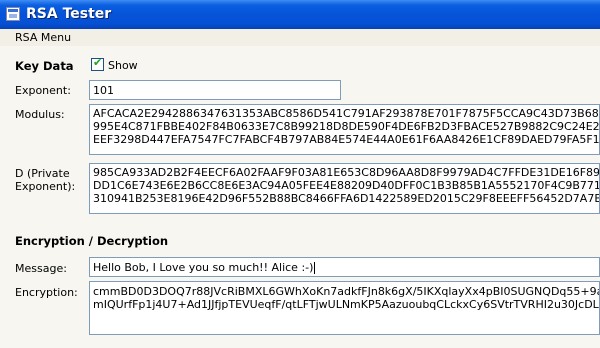 This screenshot has height=348, width=600. What do you see at coordinates (43, 90) in the screenshot?
I see `exponent-label: Exponent:` at bounding box center [43, 90].